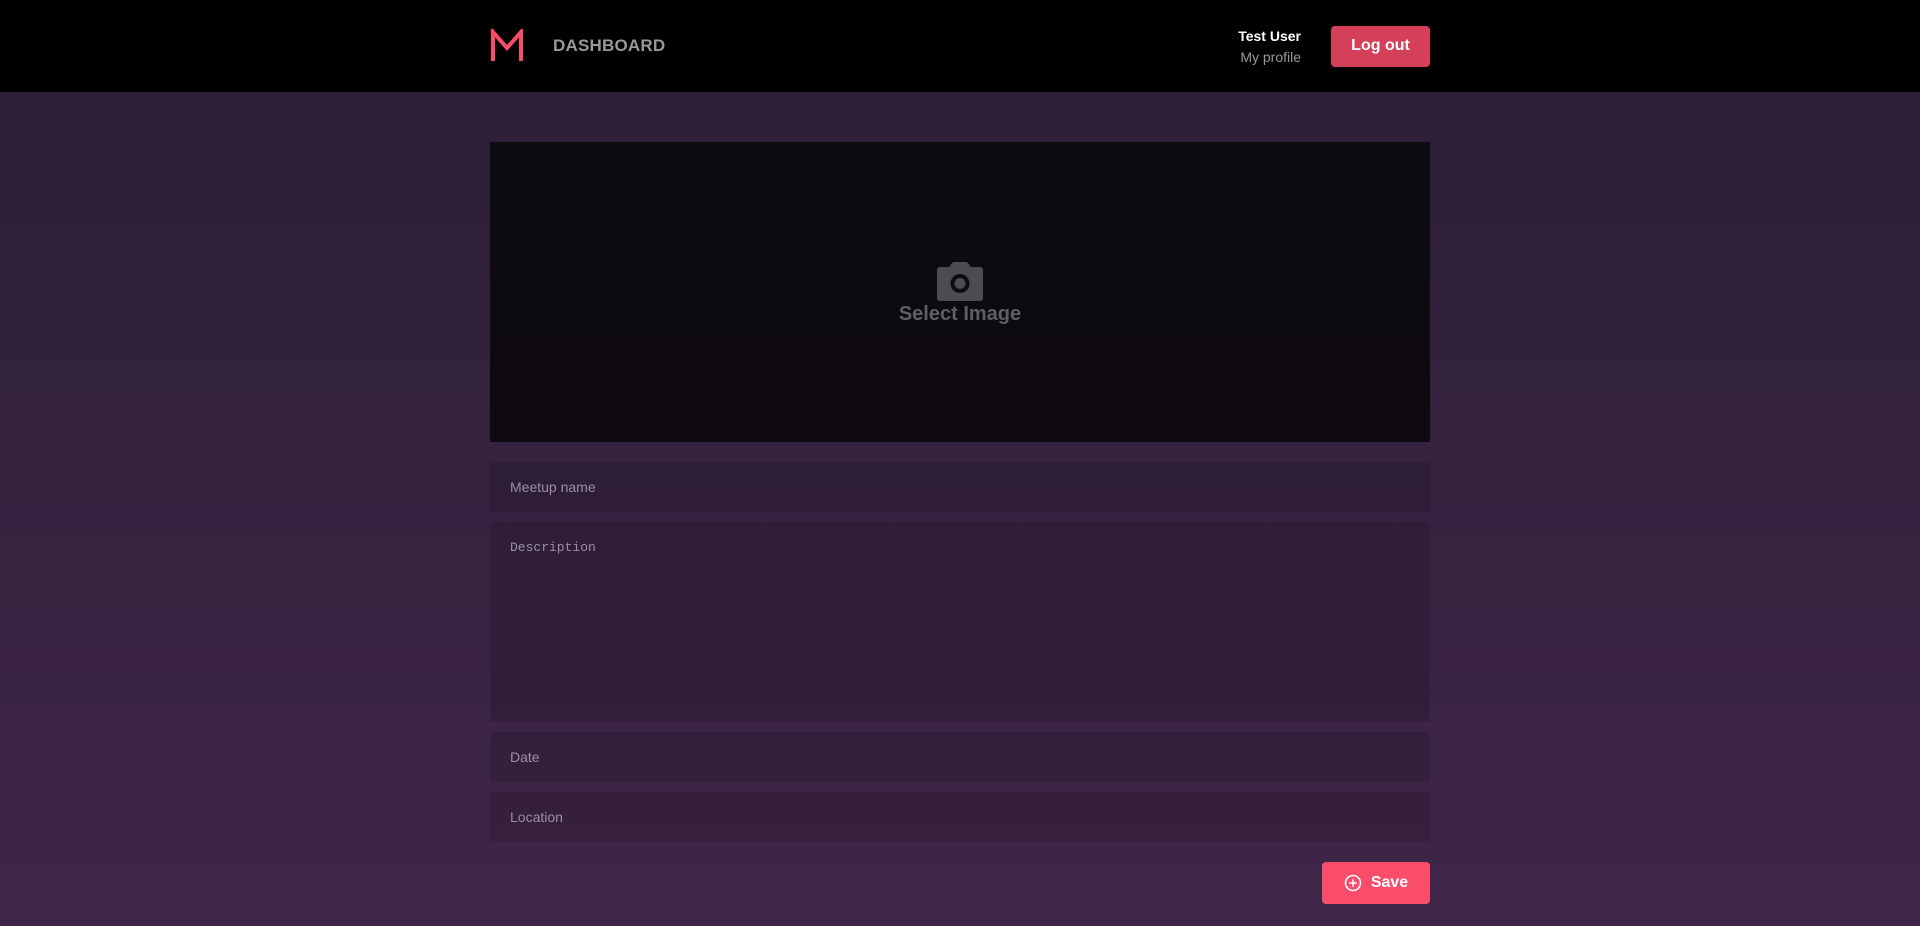  I want to click on top-header: DASHBOARD Test User My profile Log out, so click(960, 46).